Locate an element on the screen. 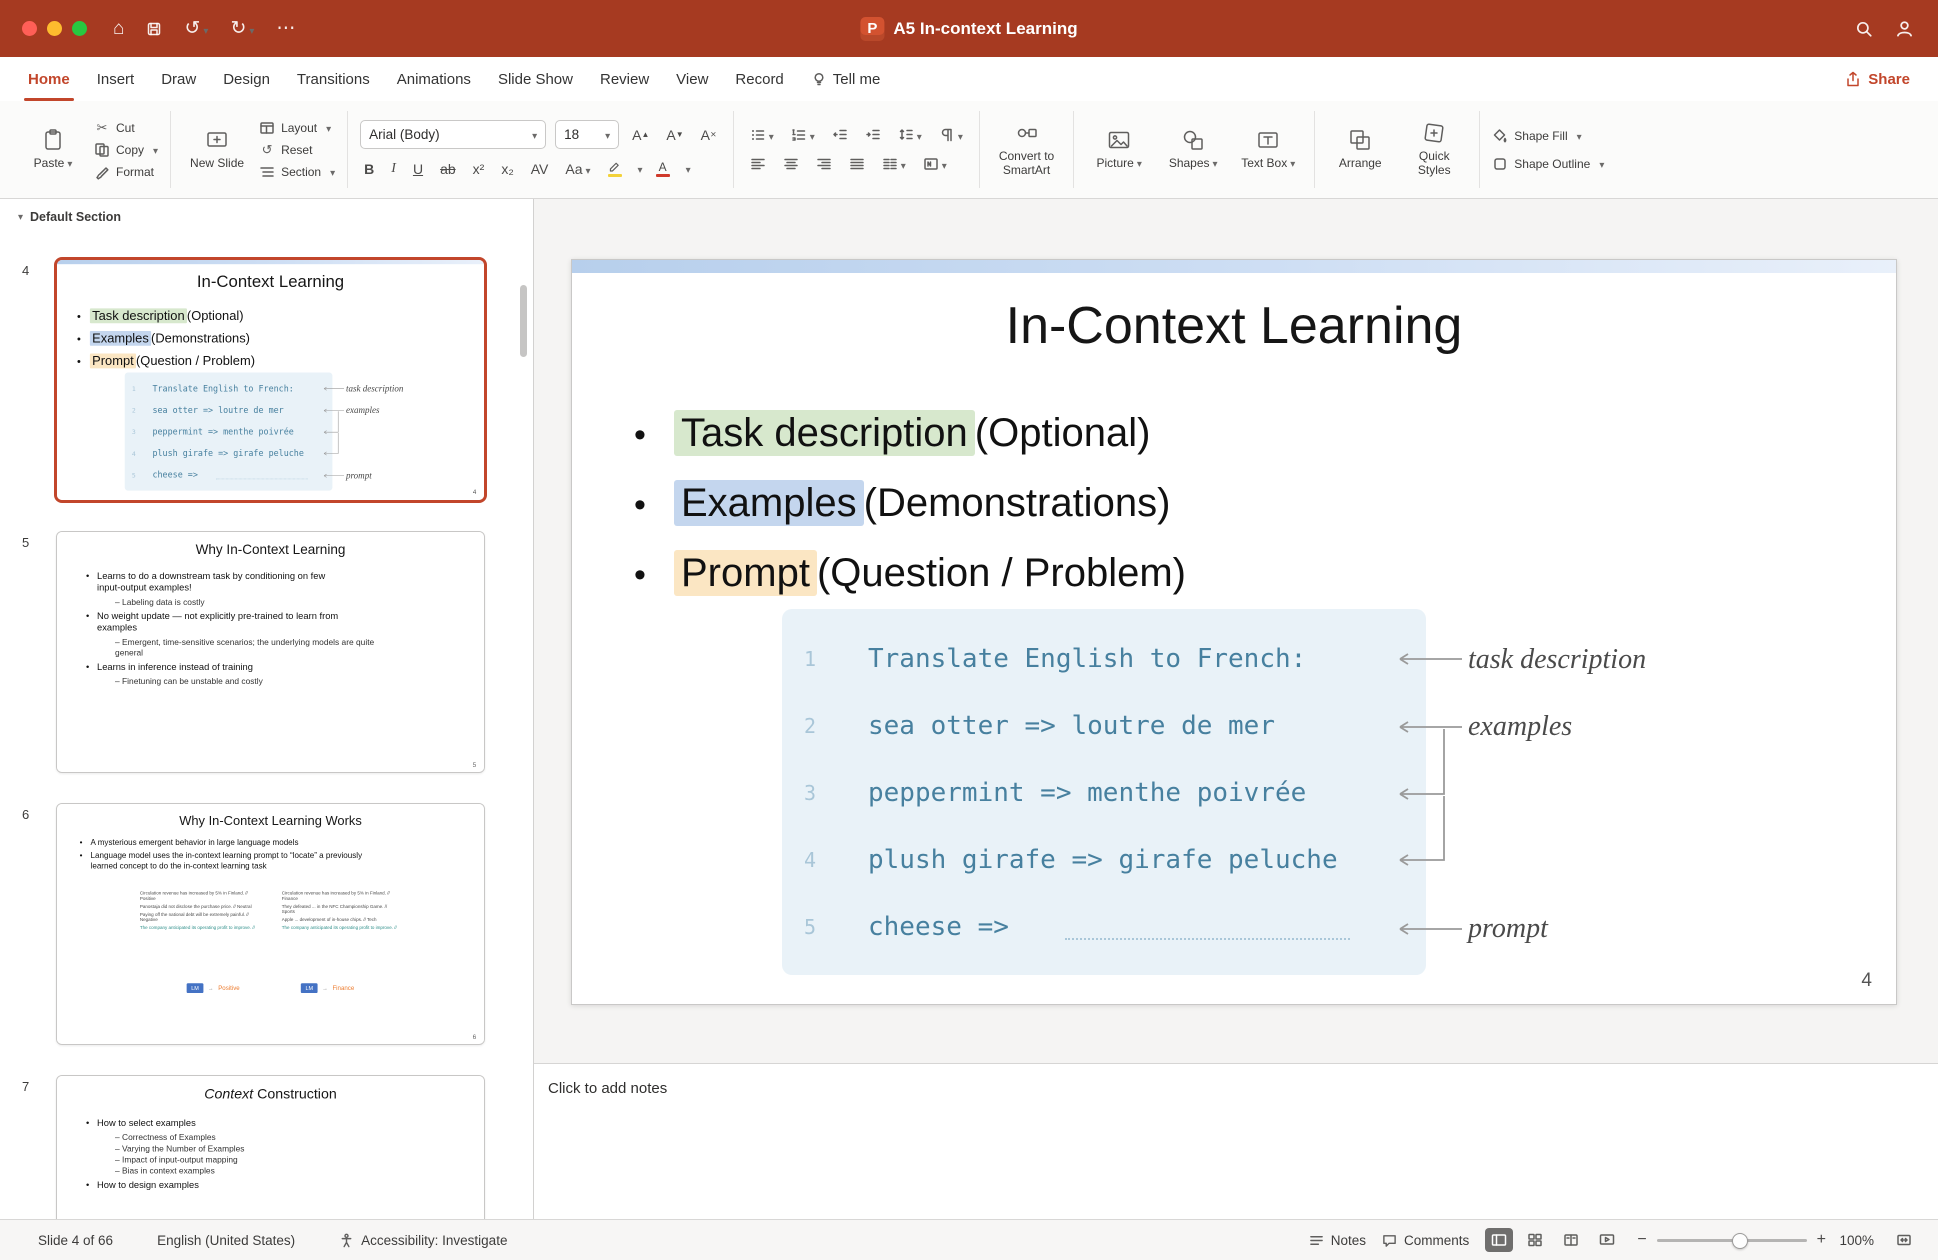 Image resolution: width=1938 pixels, height=1260 pixels. tab-draw: Draw is located at coordinates (178, 79).